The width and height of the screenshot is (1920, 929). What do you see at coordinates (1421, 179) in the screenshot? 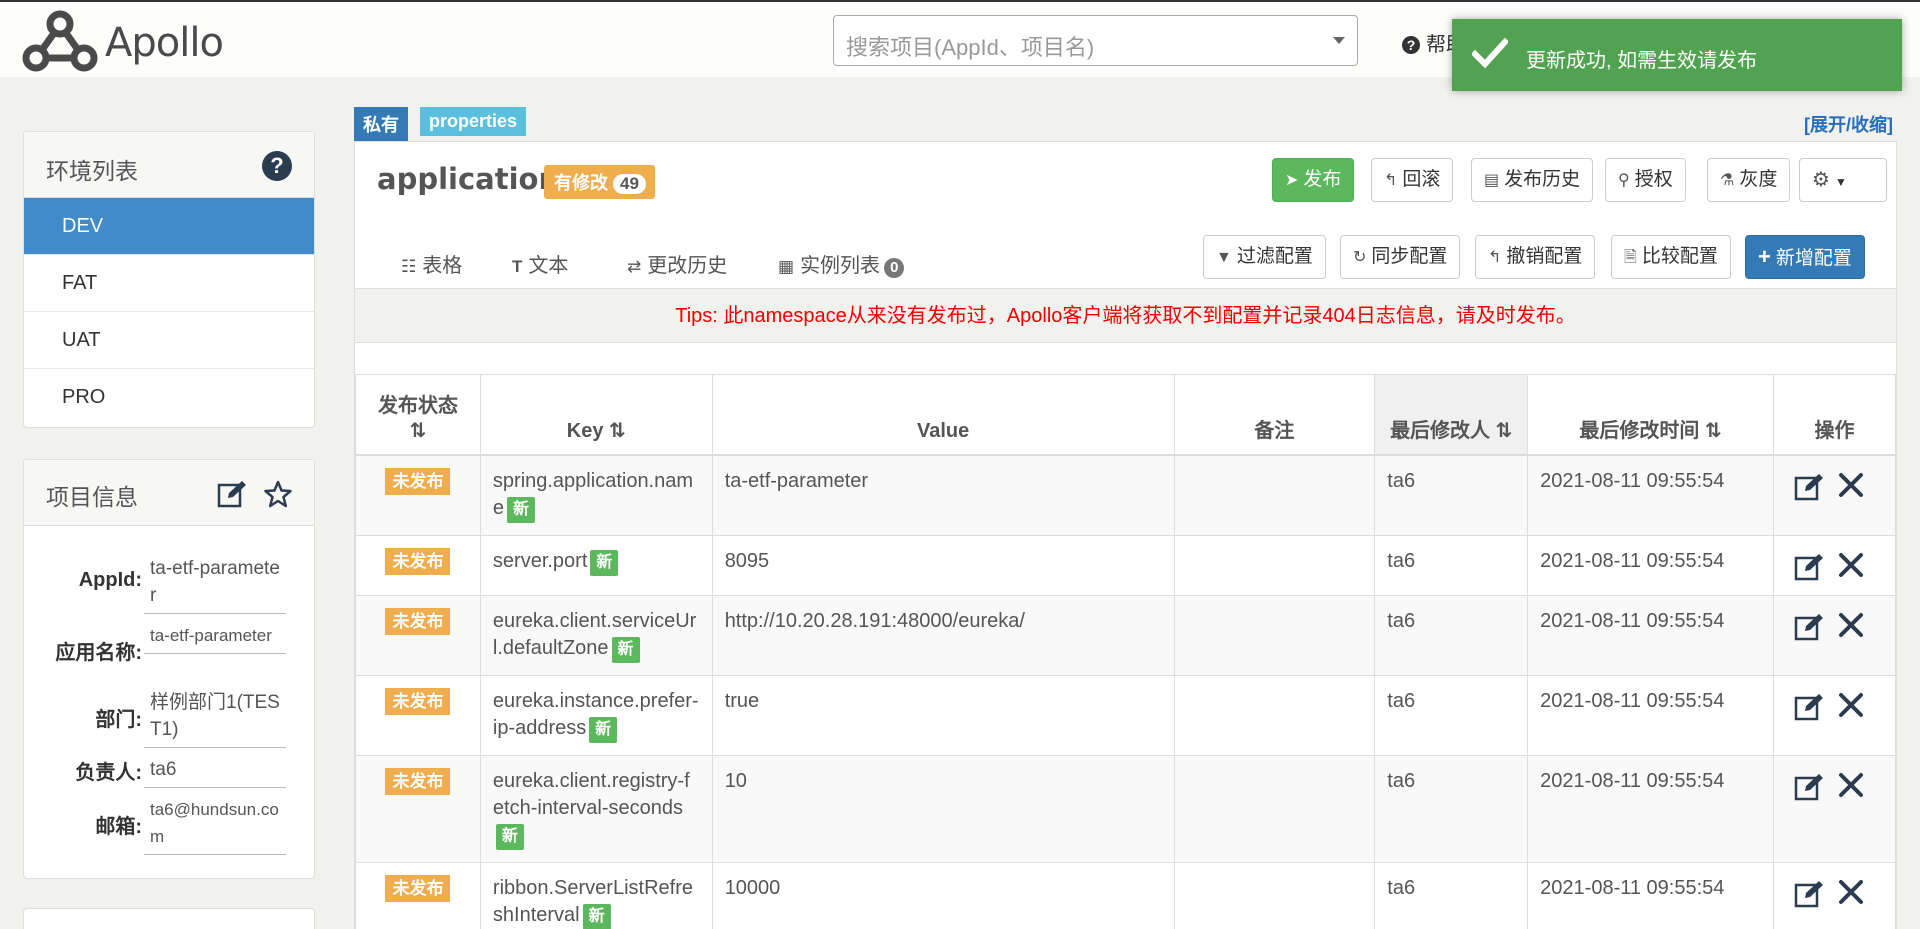
I see `rollback-label: 回滚` at bounding box center [1421, 179].